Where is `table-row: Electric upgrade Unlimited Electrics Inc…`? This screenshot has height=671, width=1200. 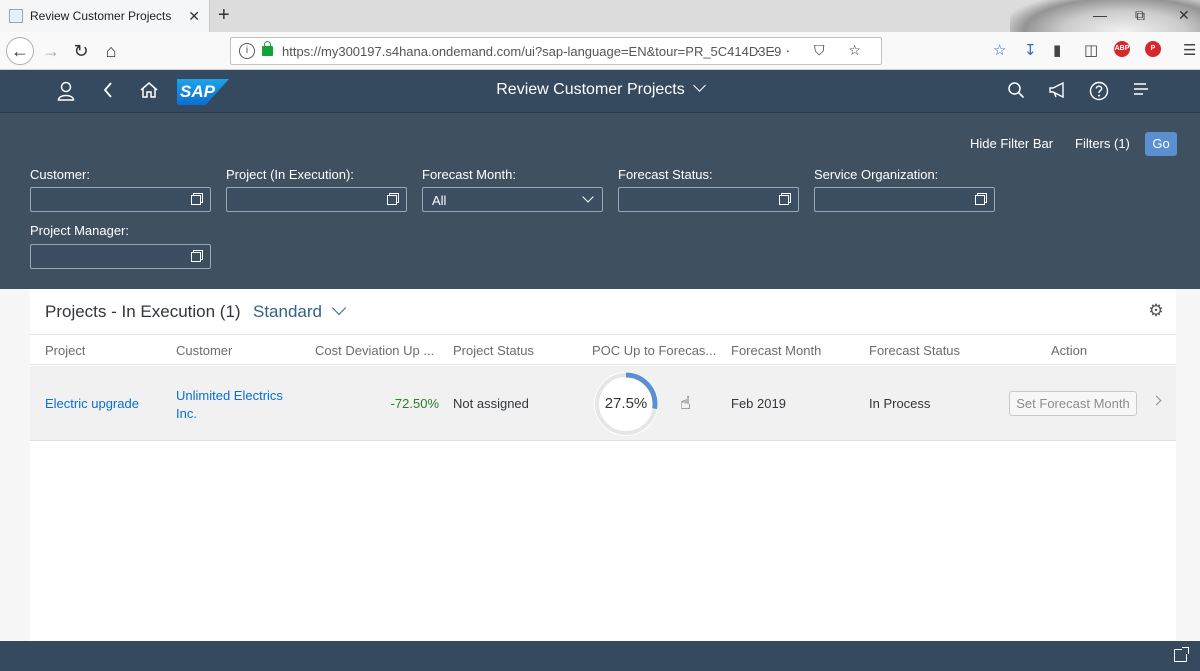
table-row: Electric upgrade Unlimited Electrics Inc… is located at coordinates (603, 403).